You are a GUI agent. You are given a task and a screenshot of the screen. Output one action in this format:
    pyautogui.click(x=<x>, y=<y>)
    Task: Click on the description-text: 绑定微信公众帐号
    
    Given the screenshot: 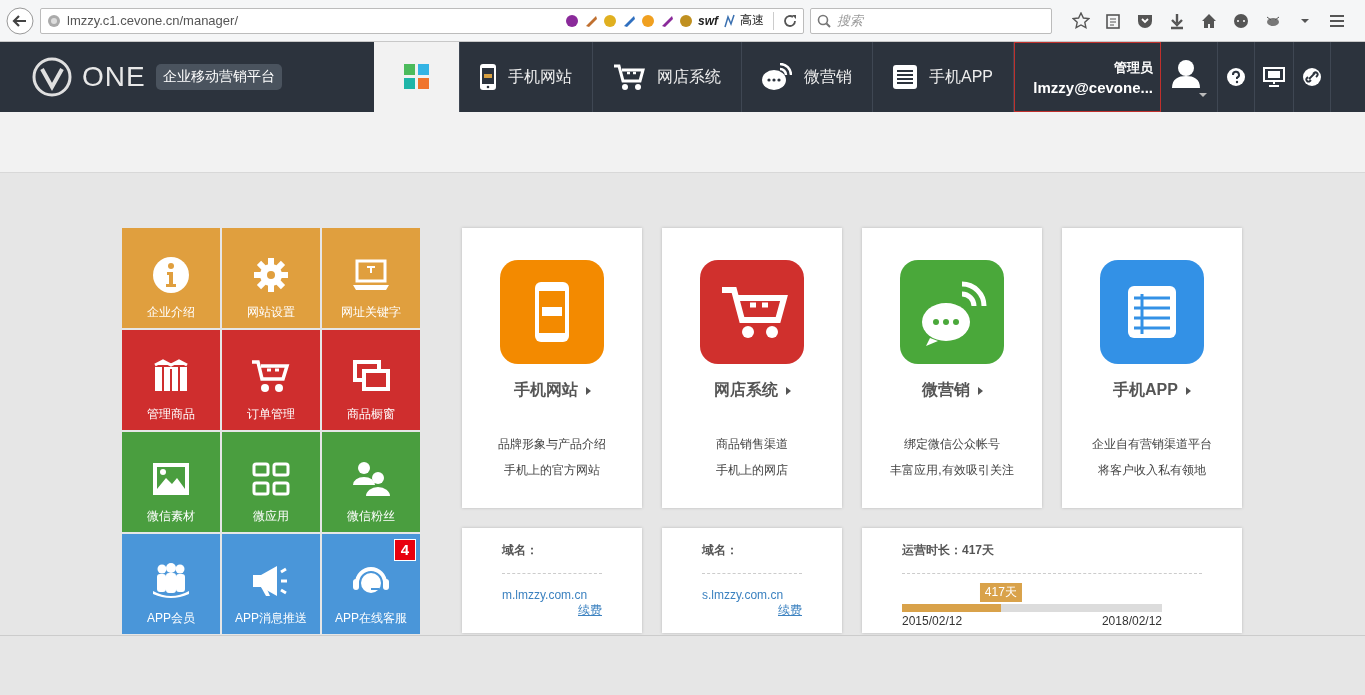 What is the action you would take?
    pyautogui.click(x=952, y=444)
    